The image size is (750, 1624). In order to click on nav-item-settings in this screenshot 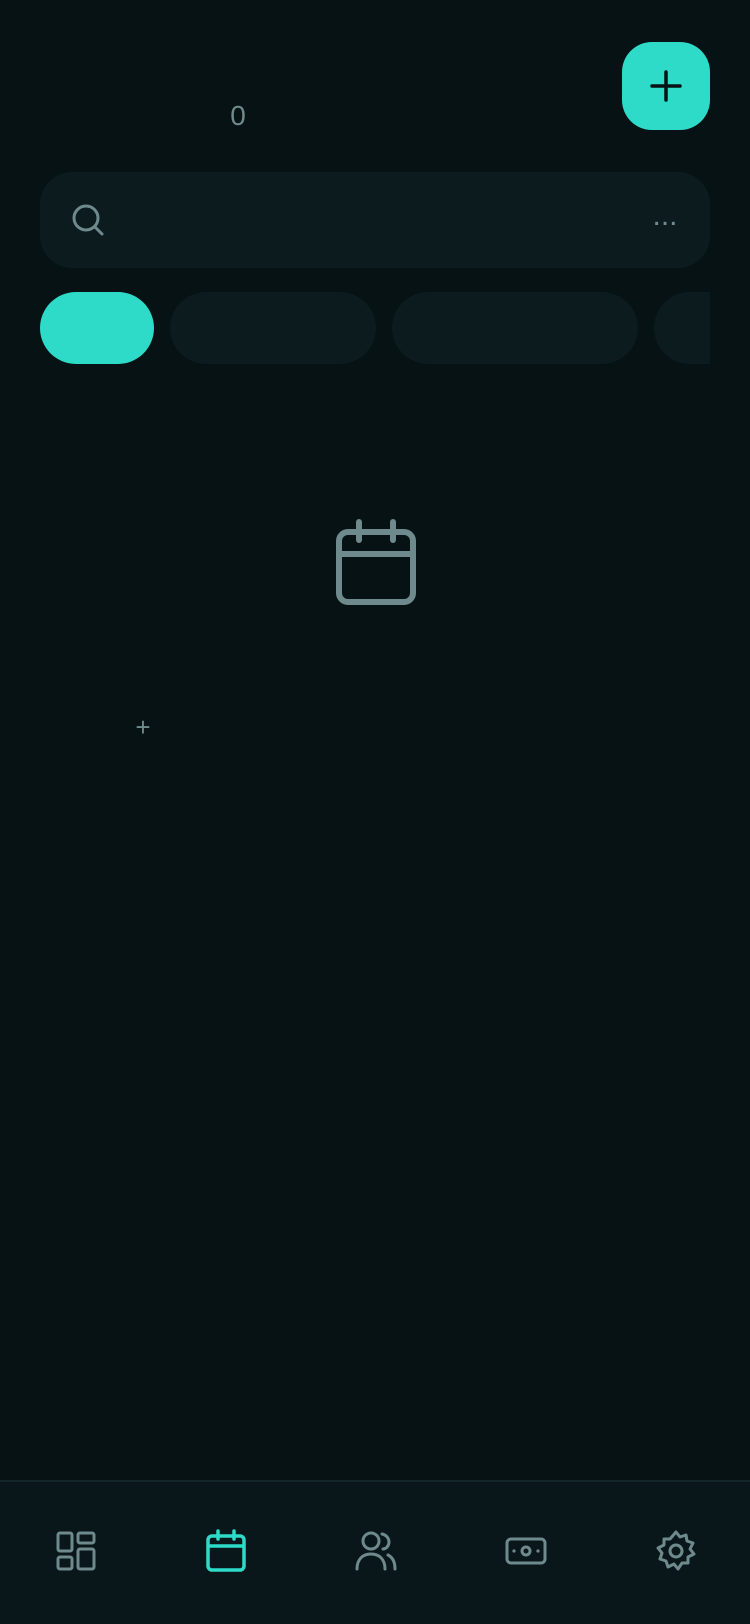, I will do `click(676, 1551)`.